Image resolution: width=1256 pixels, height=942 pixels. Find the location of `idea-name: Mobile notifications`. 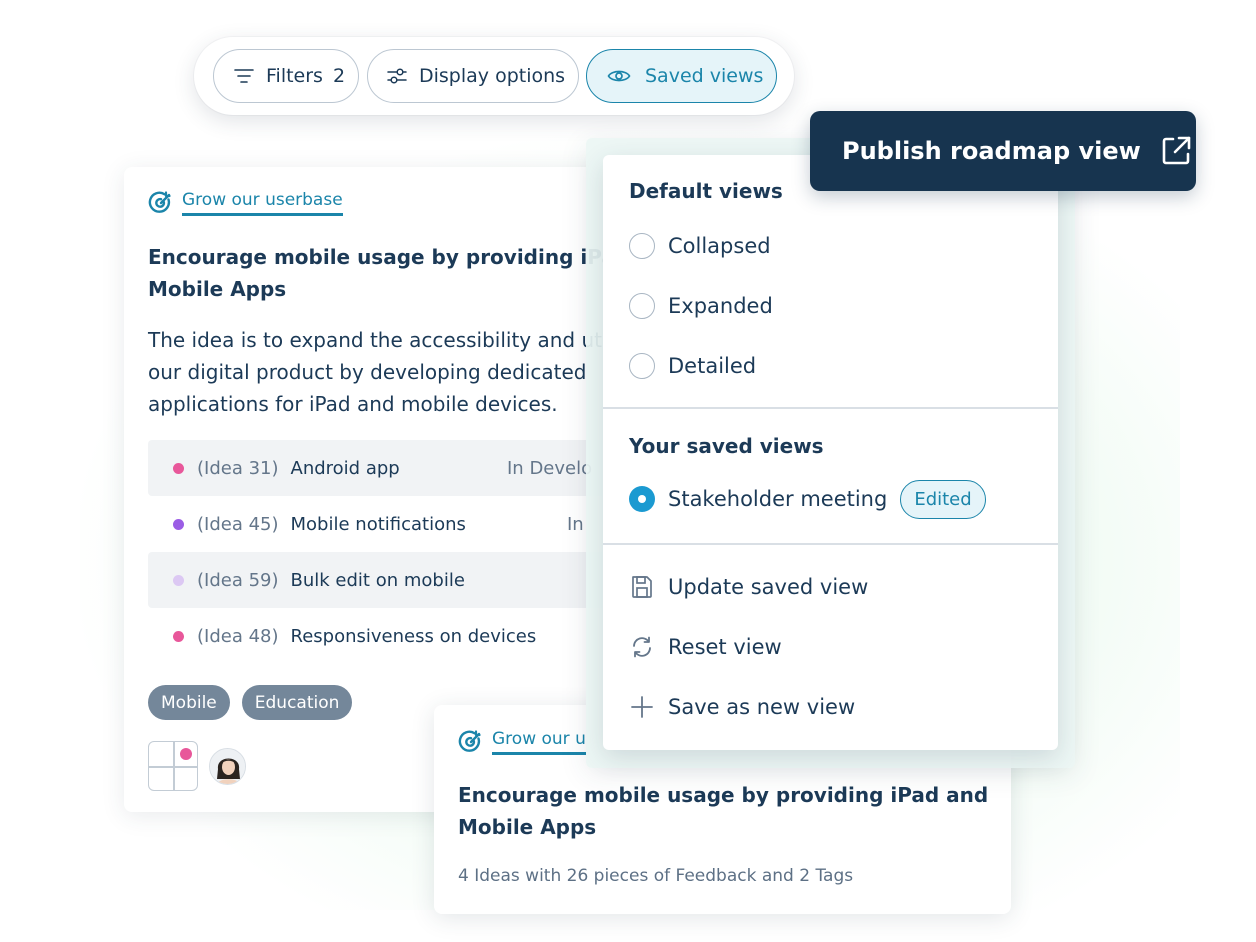

idea-name: Mobile notifications is located at coordinates (378, 524).